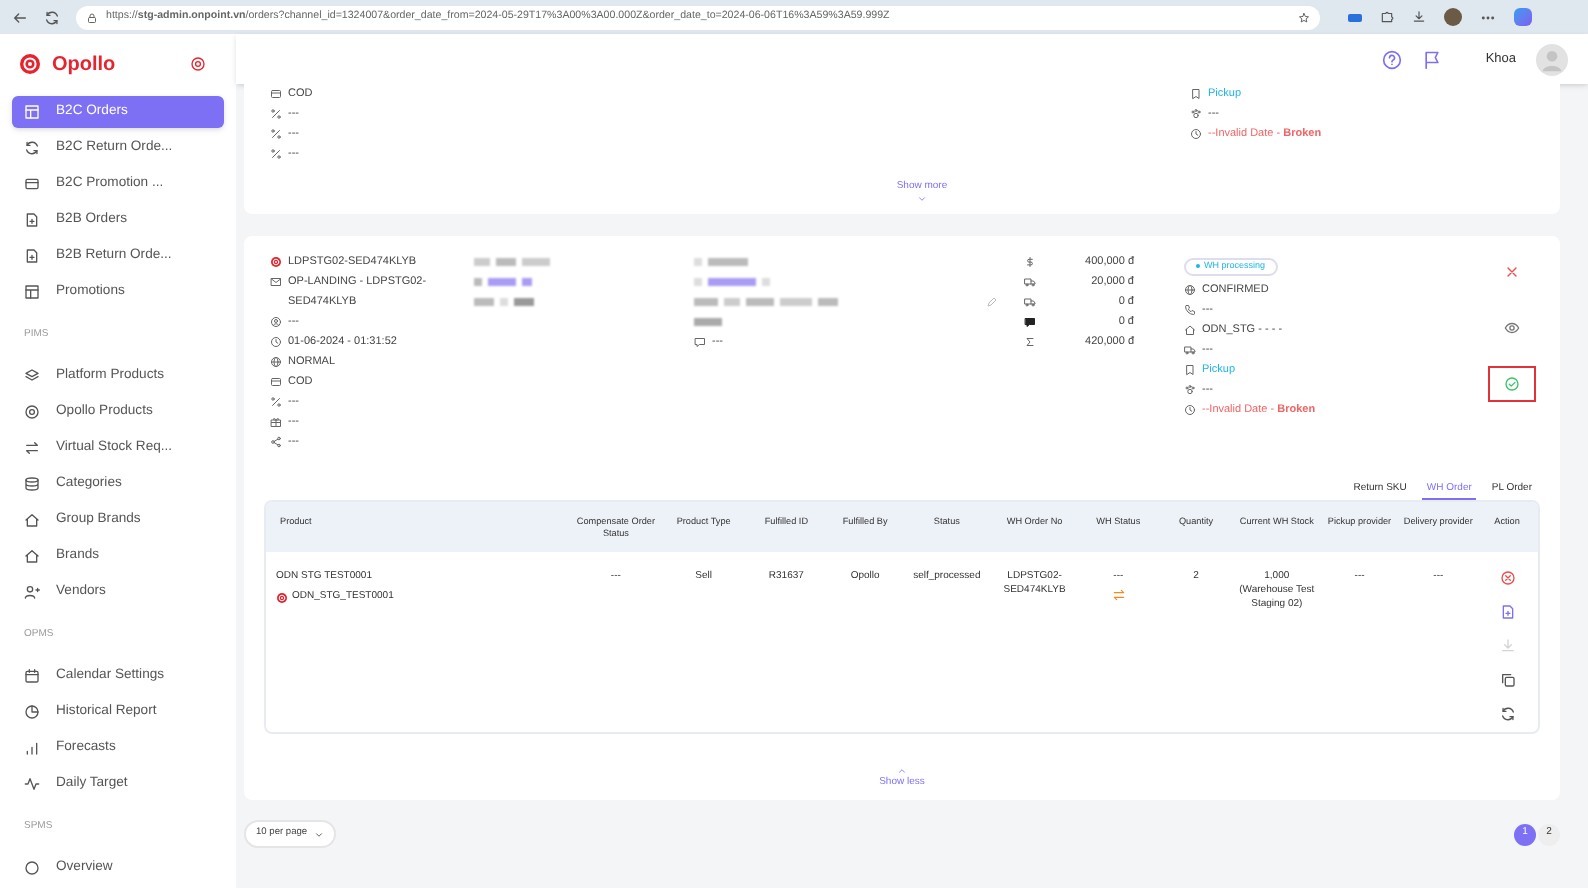 The image size is (1588, 888). I want to click on sigma-icon, so click(1030, 342).